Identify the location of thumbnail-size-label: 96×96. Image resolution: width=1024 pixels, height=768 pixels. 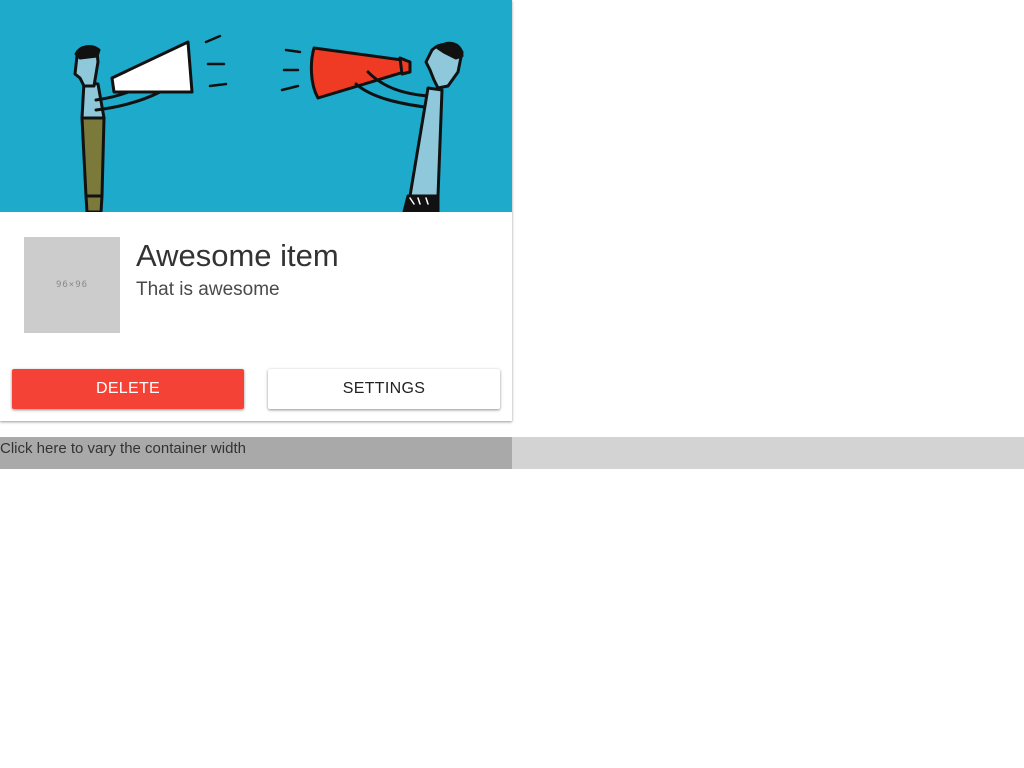
(72, 285).